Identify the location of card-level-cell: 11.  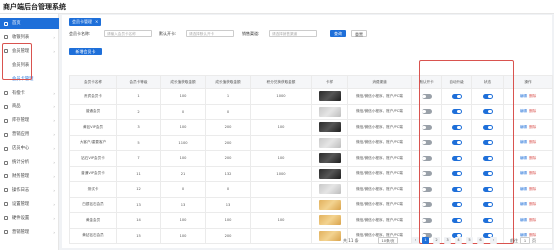
(138, 173).